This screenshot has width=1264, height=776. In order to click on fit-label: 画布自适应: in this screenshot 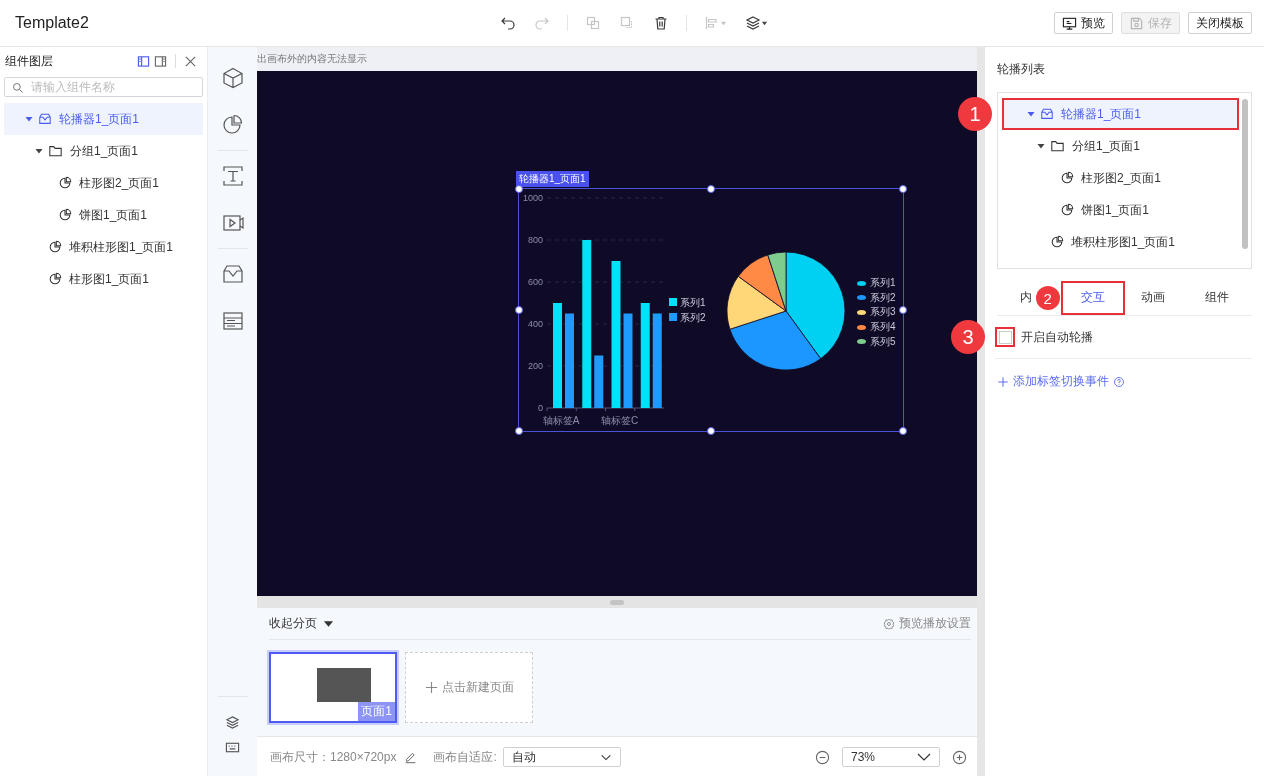, I will do `click(465, 757)`.